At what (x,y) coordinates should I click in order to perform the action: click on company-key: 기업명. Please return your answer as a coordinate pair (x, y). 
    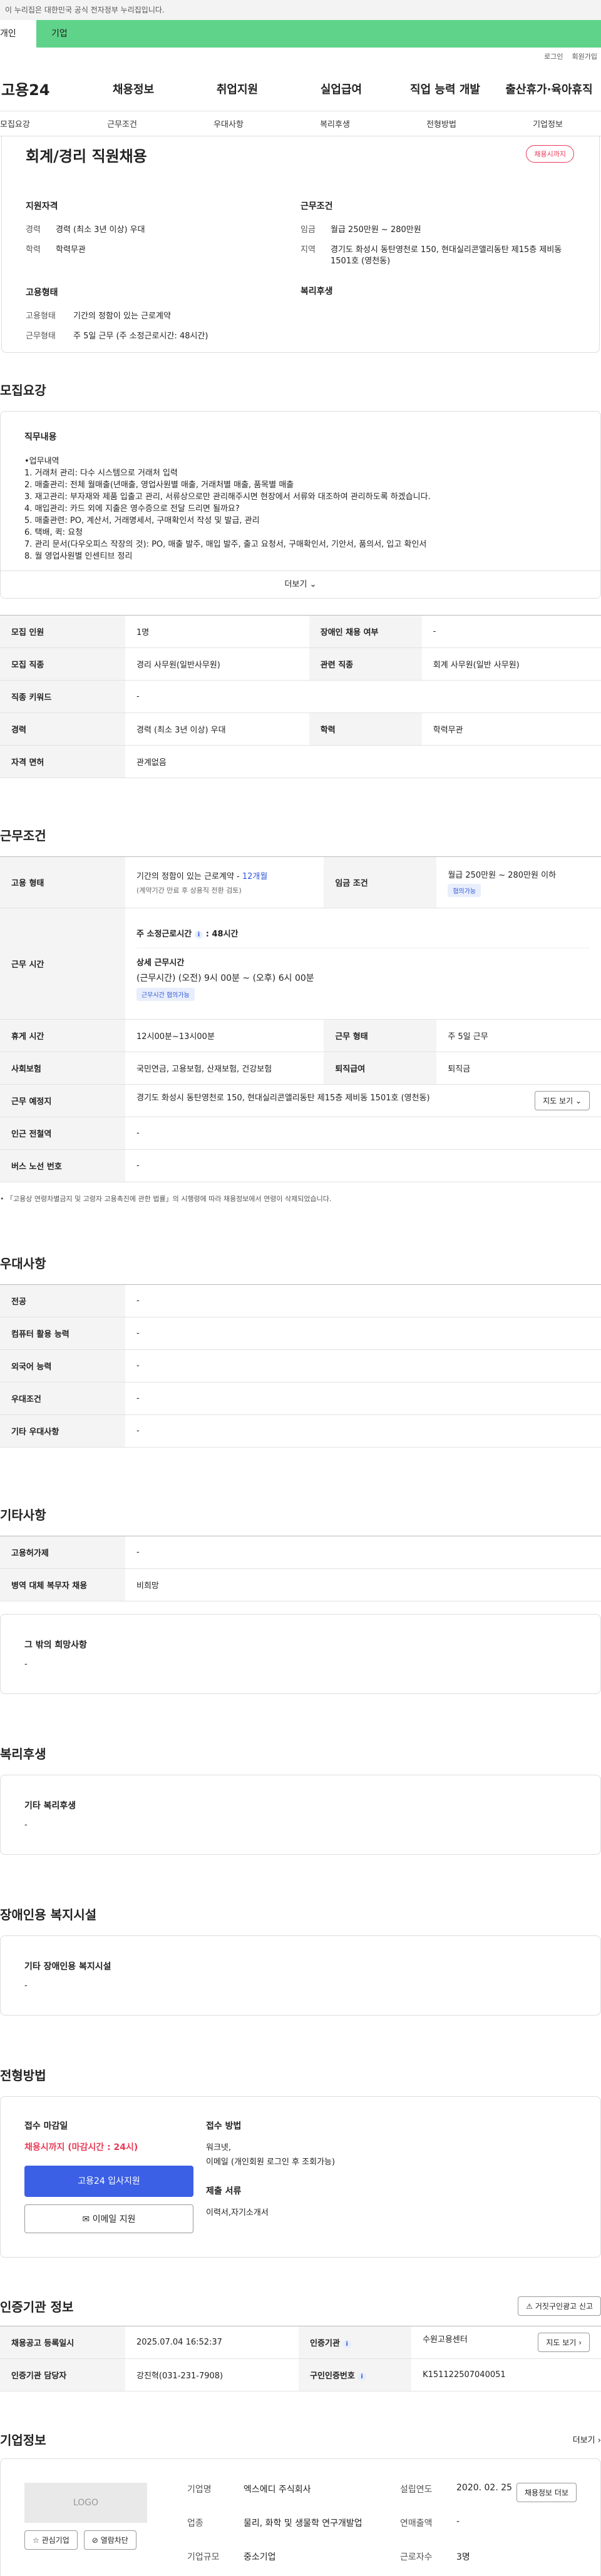
    Looking at the image, I should click on (199, 2490).